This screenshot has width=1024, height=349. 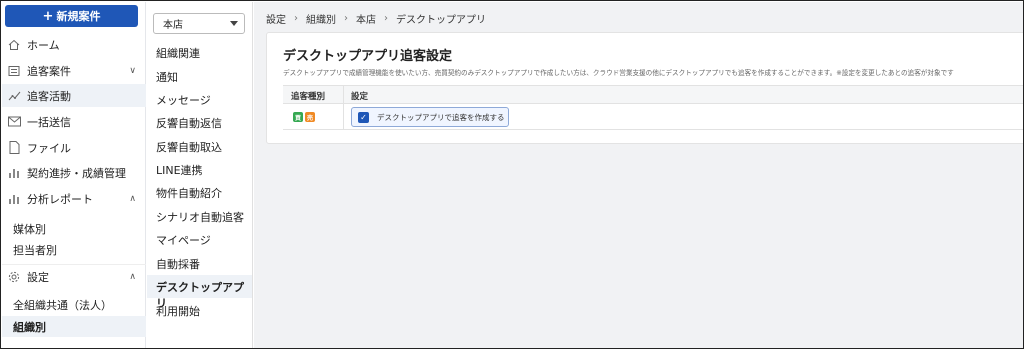 What do you see at coordinates (74, 44) in the screenshot?
I see `sidebar-item-home: ホーム` at bounding box center [74, 44].